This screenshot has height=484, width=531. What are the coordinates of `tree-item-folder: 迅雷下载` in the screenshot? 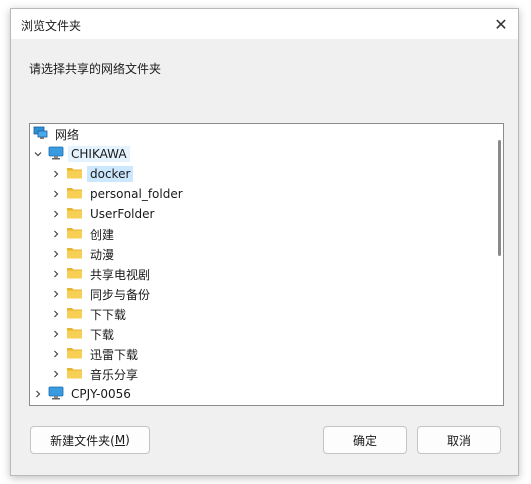 It's located at (95, 354).